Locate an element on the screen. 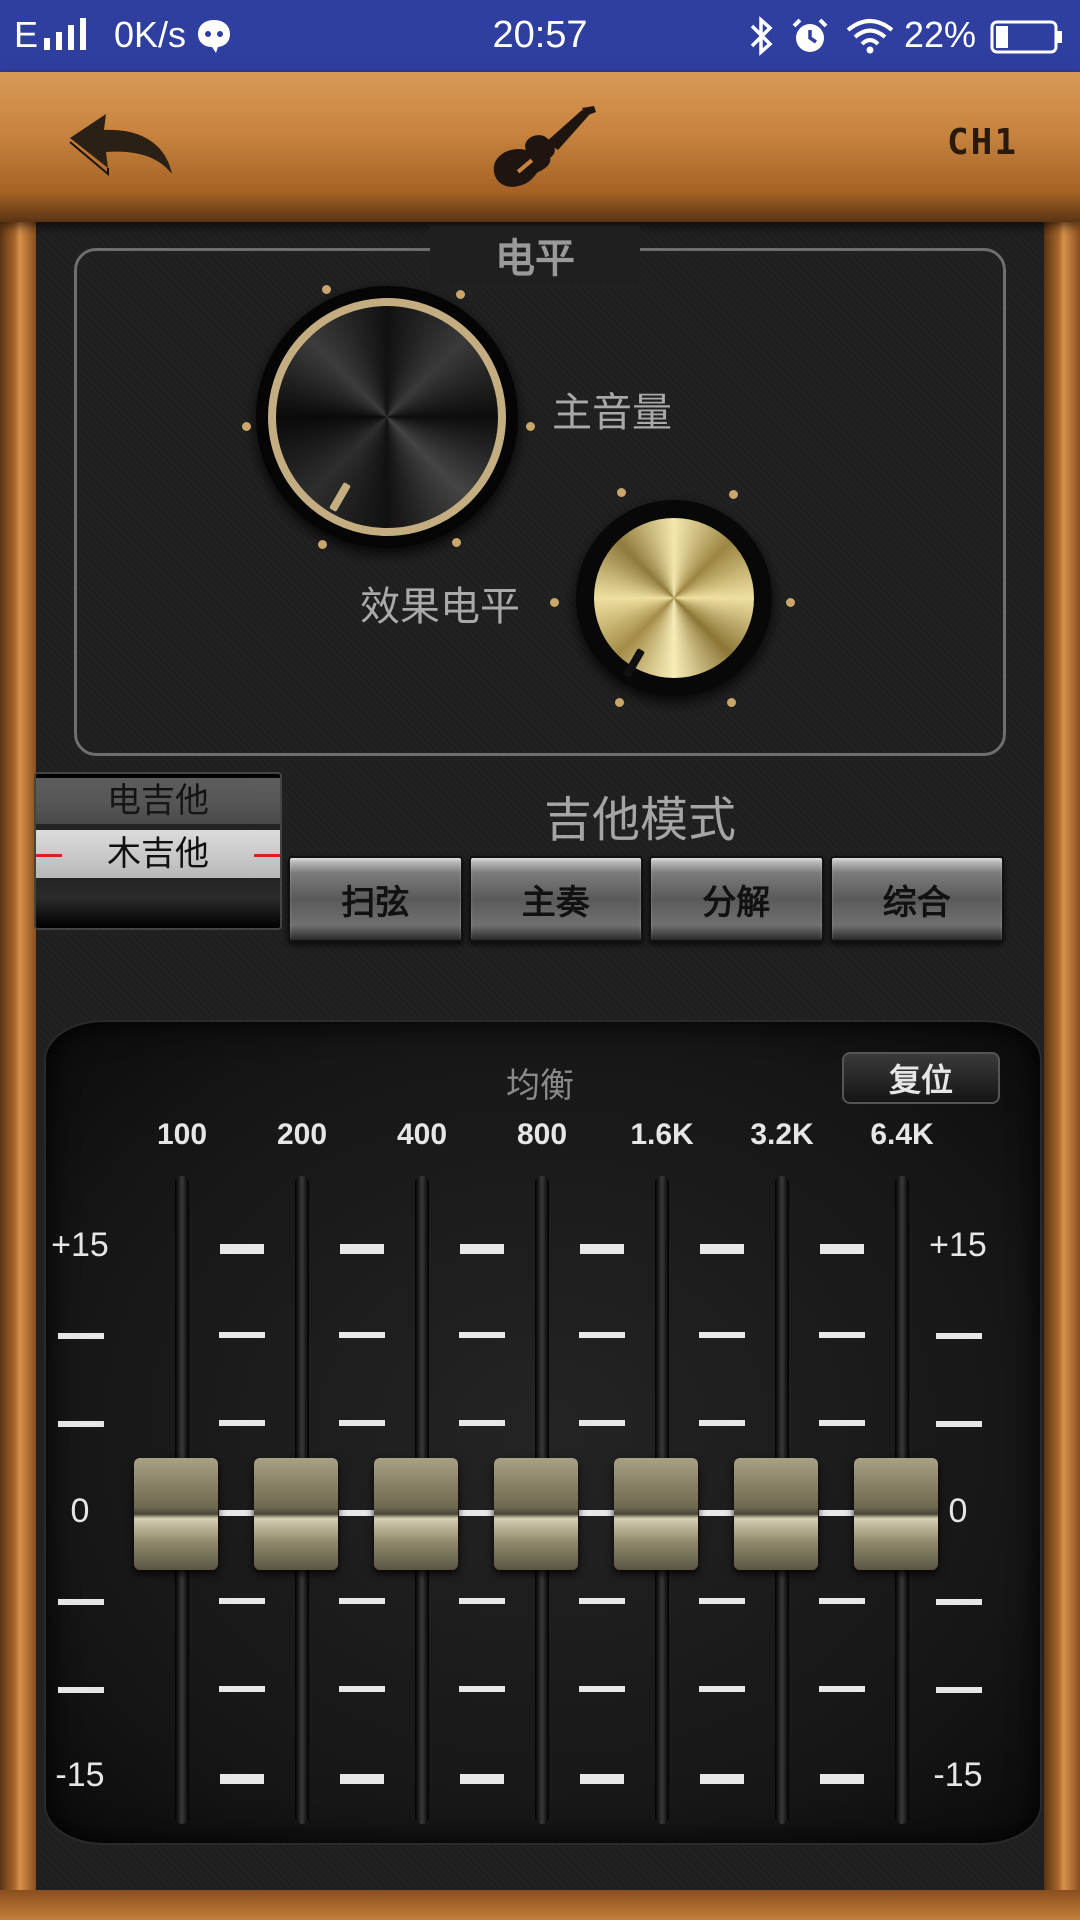  mode-arpeggio-button: 分解 is located at coordinates (736, 899).